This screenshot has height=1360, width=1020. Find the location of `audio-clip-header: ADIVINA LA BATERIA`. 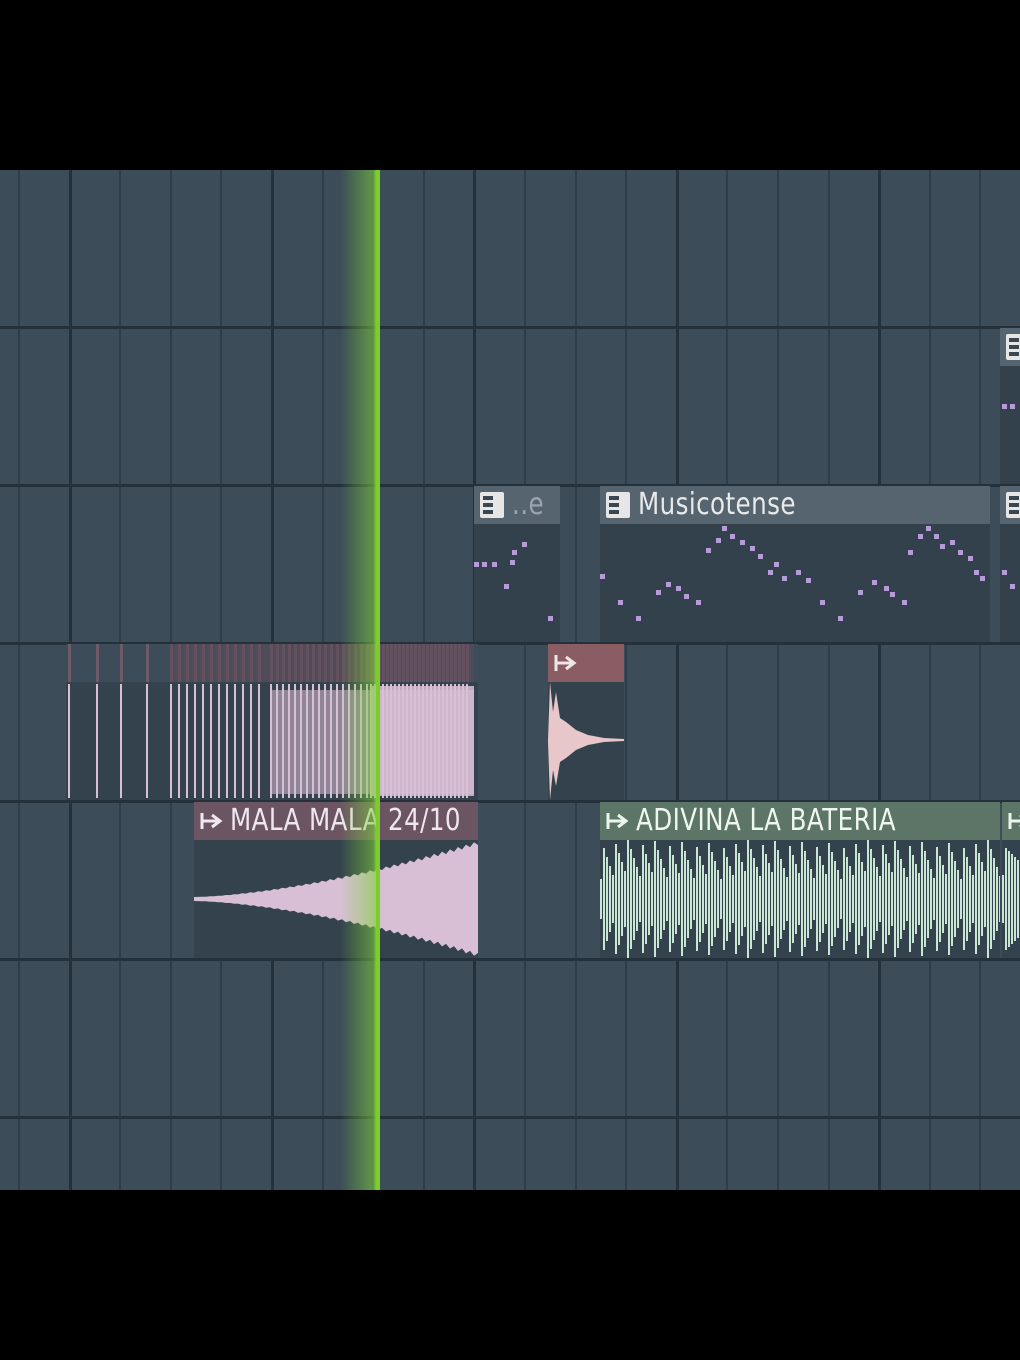

audio-clip-header: ADIVINA LA BATERIA is located at coordinates (800, 821).